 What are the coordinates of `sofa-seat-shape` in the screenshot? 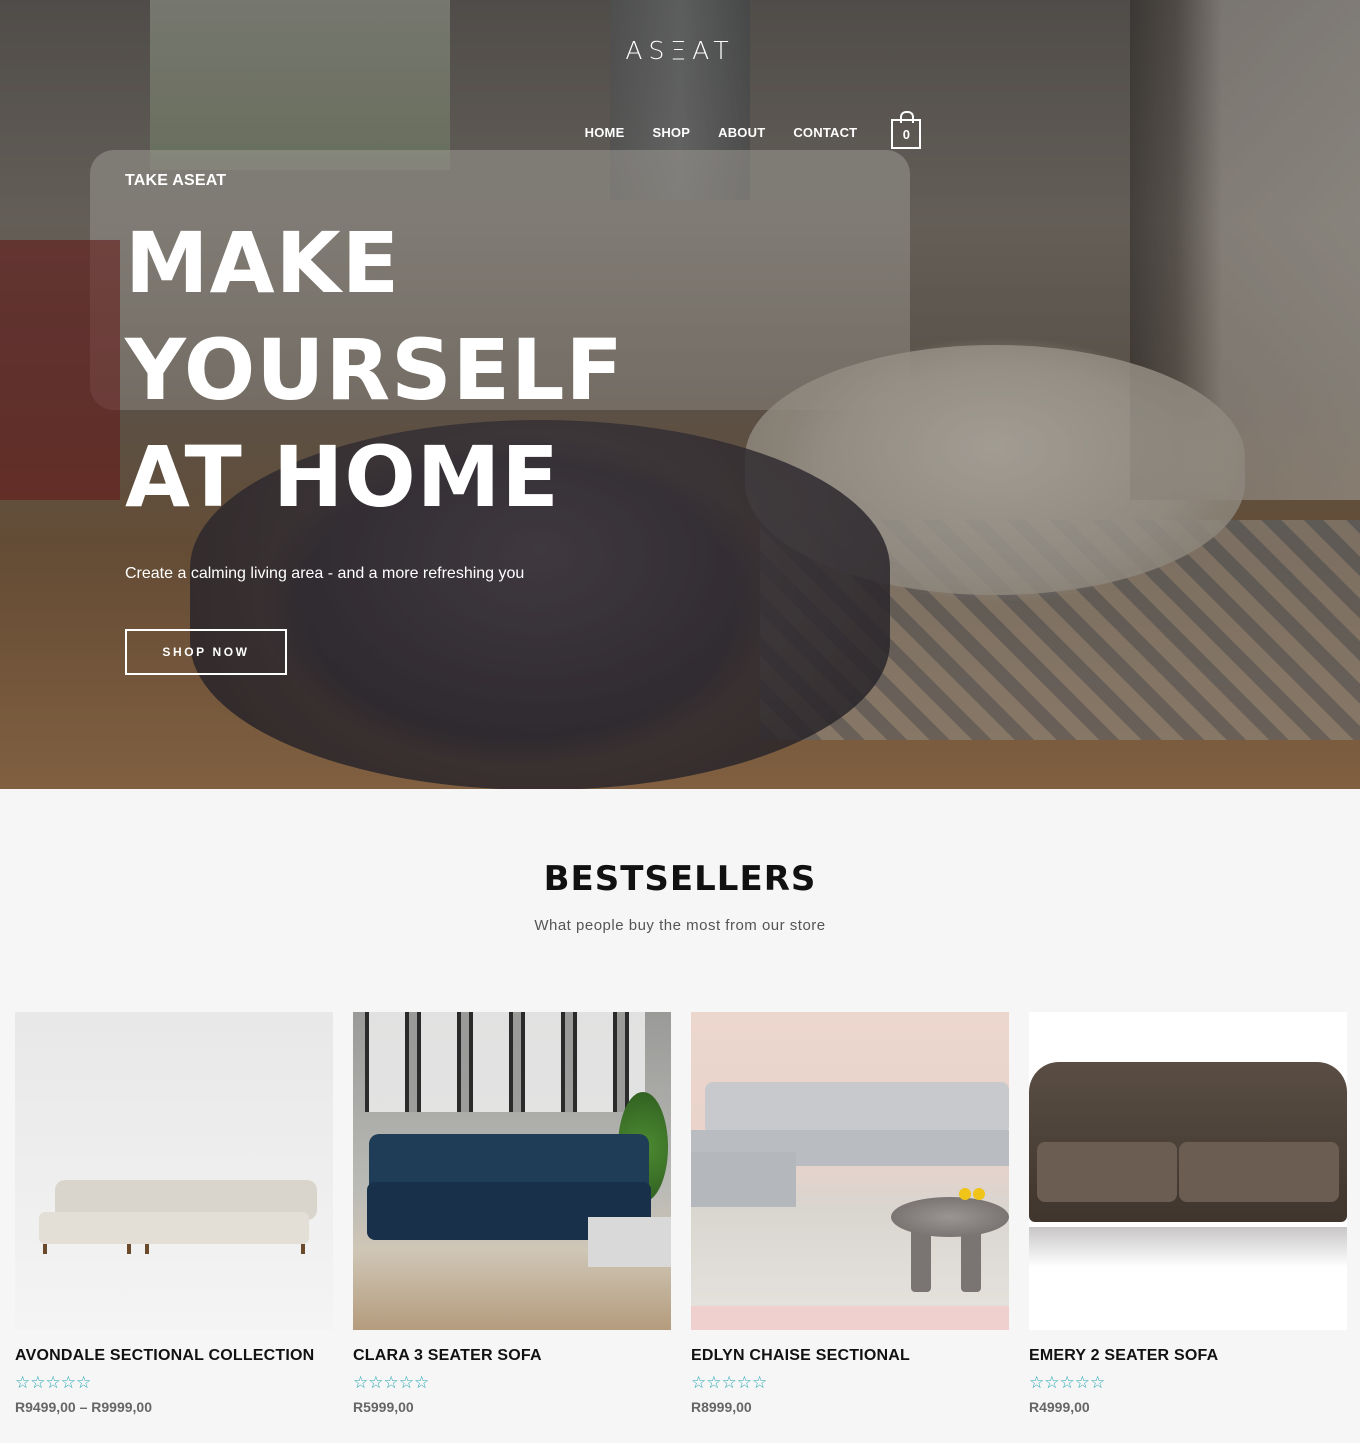 It's located at (174, 1228).